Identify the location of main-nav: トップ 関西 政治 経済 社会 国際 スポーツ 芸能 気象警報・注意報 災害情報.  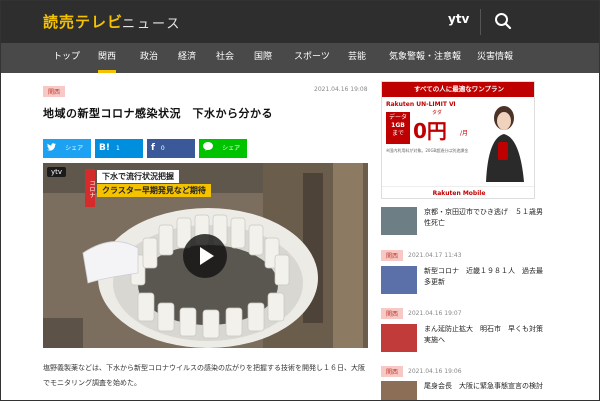
(300, 58).